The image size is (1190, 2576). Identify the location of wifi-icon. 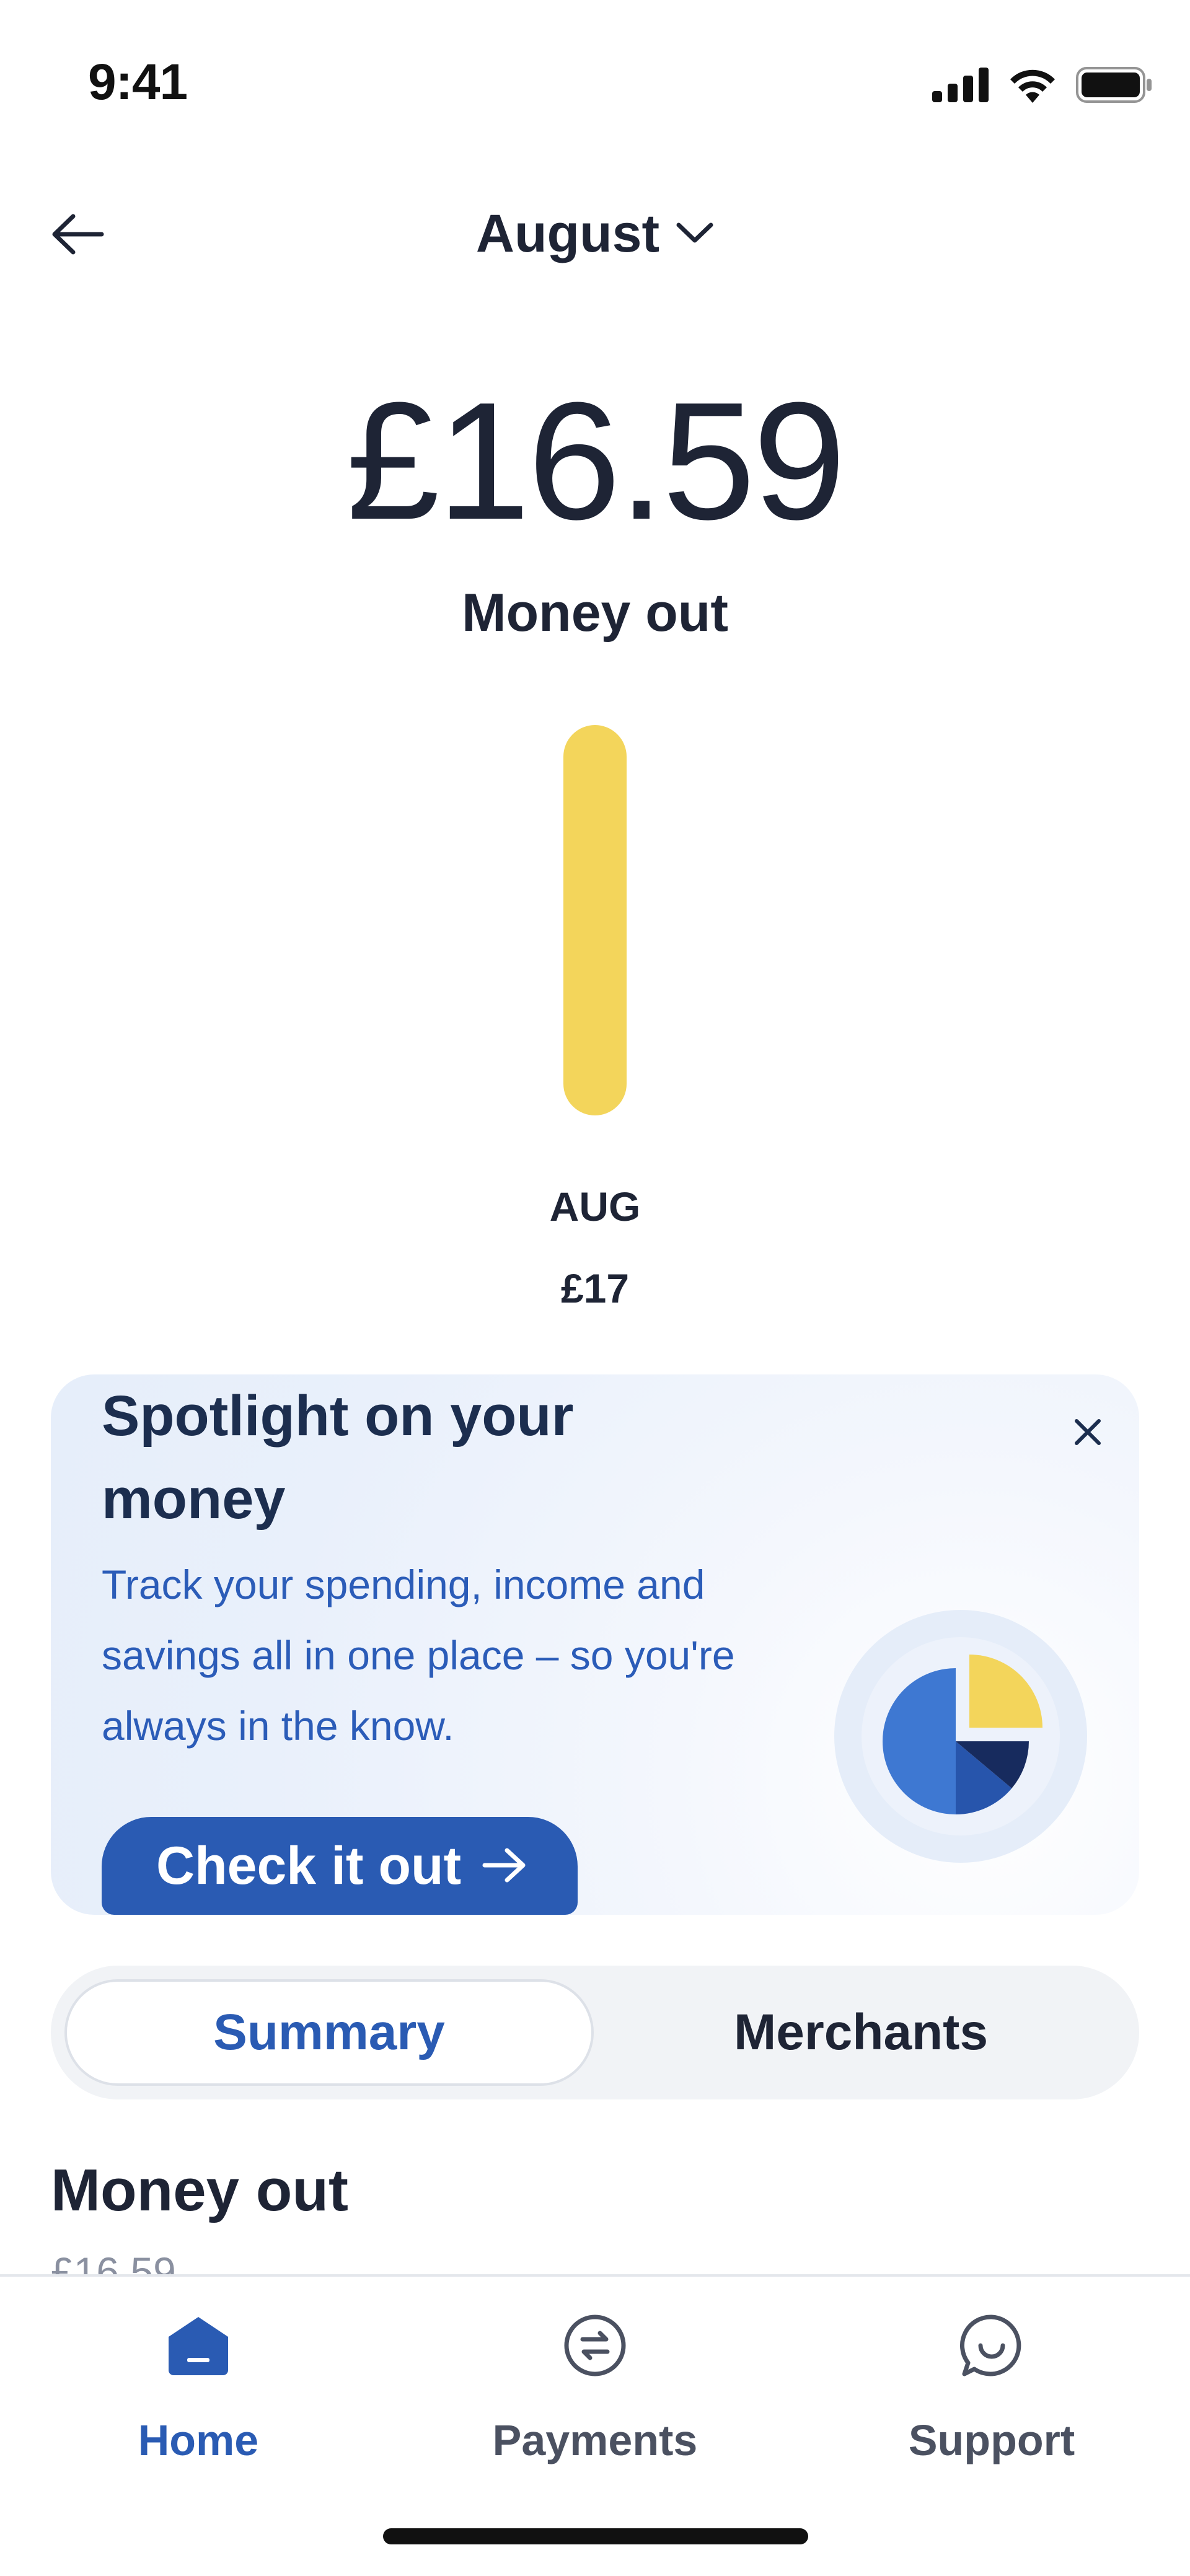
(1032, 87).